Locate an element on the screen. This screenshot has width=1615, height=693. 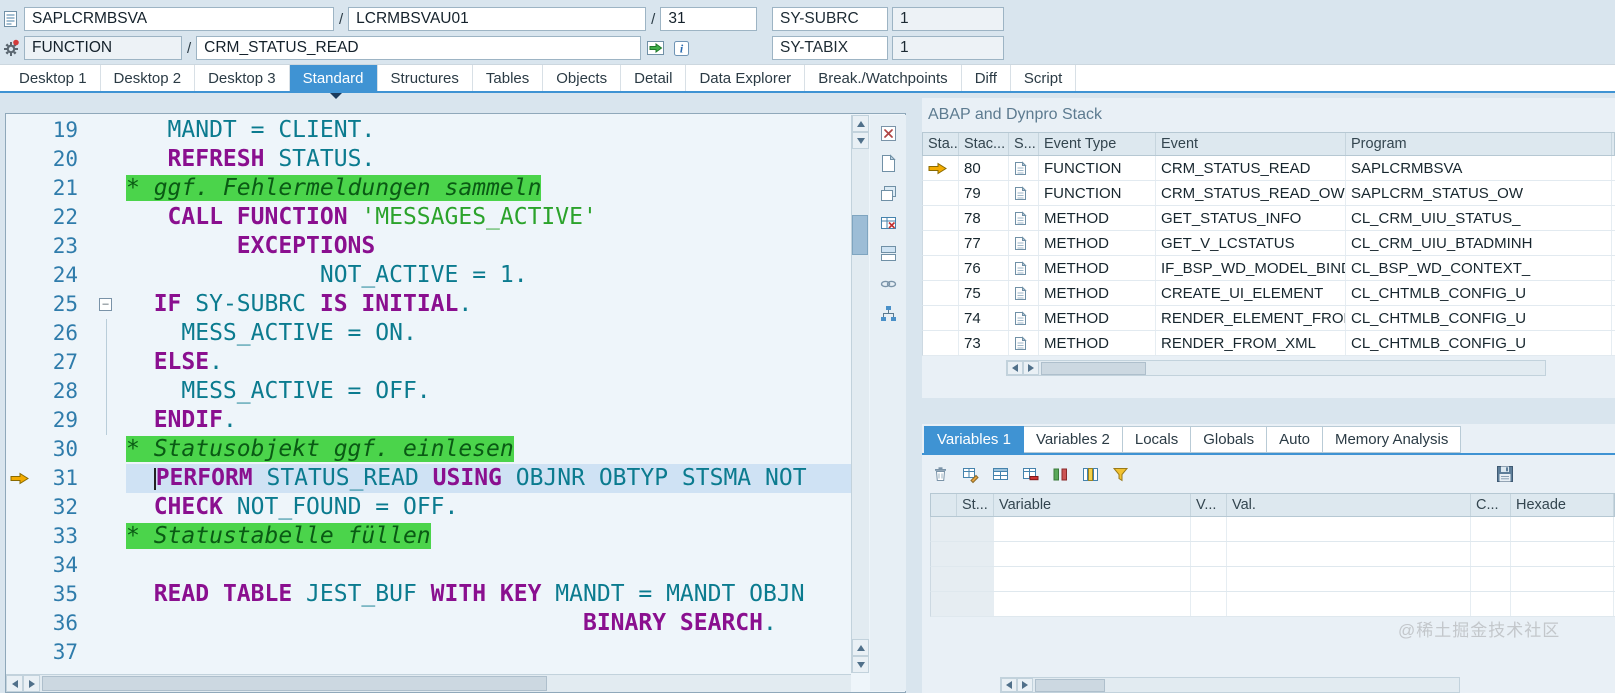
line-number: 29 is located at coordinates (59, 420).